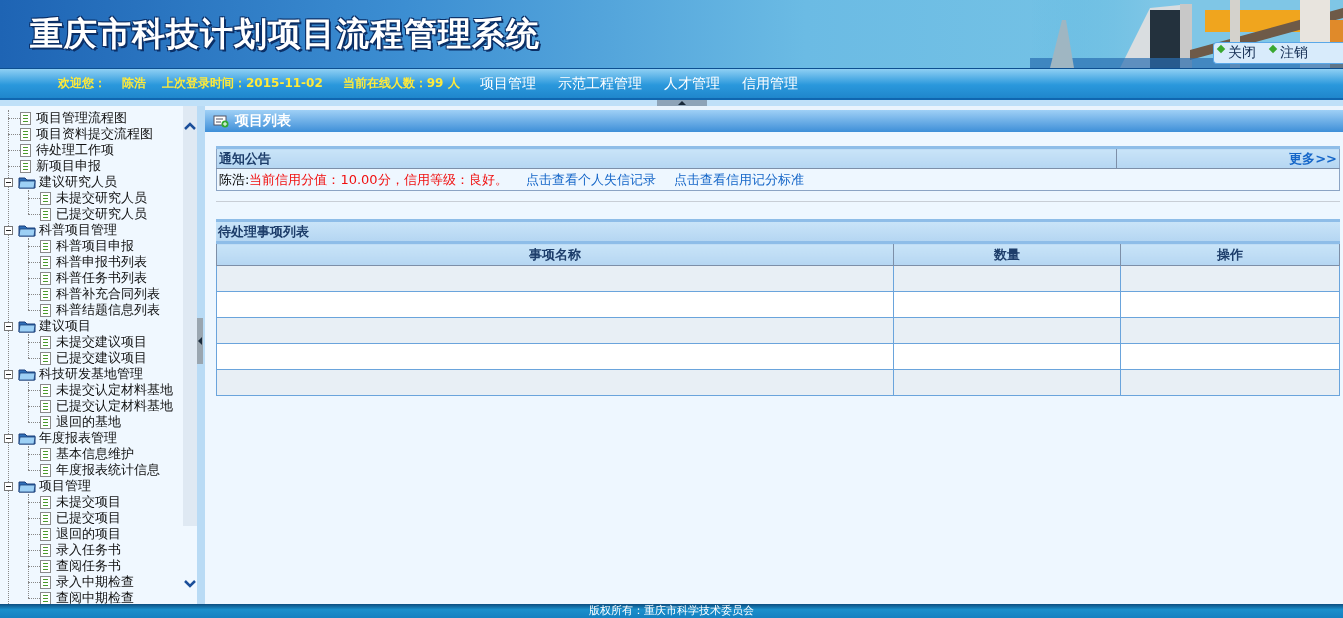 This screenshot has height=618, width=1343. Describe the element at coordinates (590, 179) in the screenshot. I see `notice-link: 点击查看个人失信记录` at that location.